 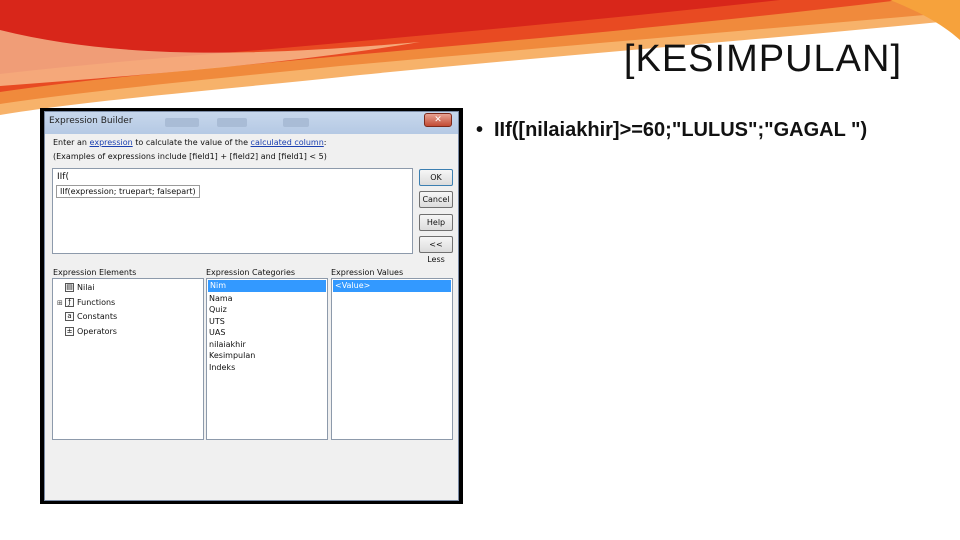 What do you see at coordinates (69, 287) in the screenshot?
I see `table-icon: ▤` at bounding box center [69, 287].